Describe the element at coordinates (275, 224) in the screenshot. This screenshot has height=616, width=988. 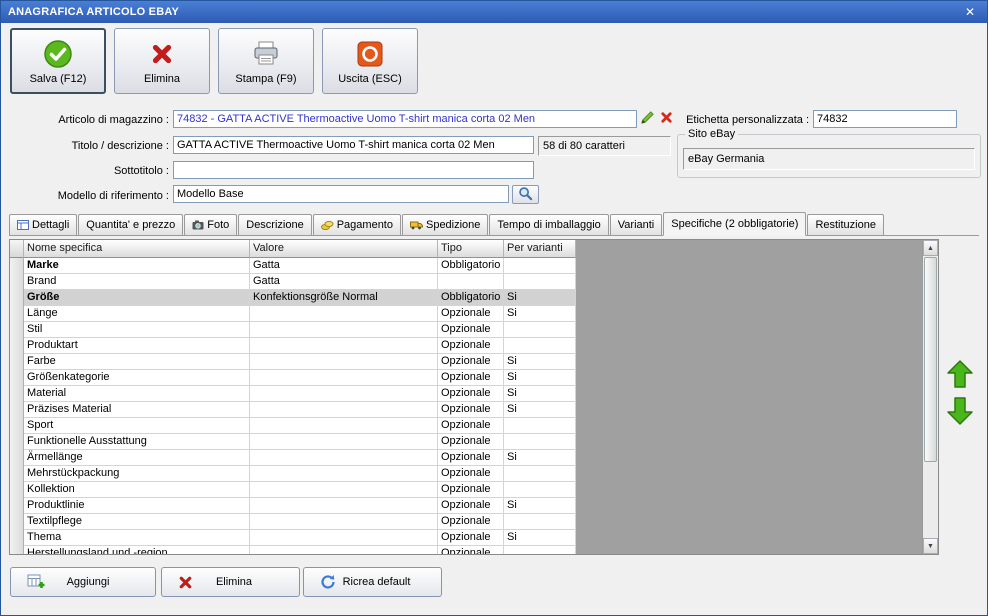
I see `tab-descrizione: Descrizione` at that location.